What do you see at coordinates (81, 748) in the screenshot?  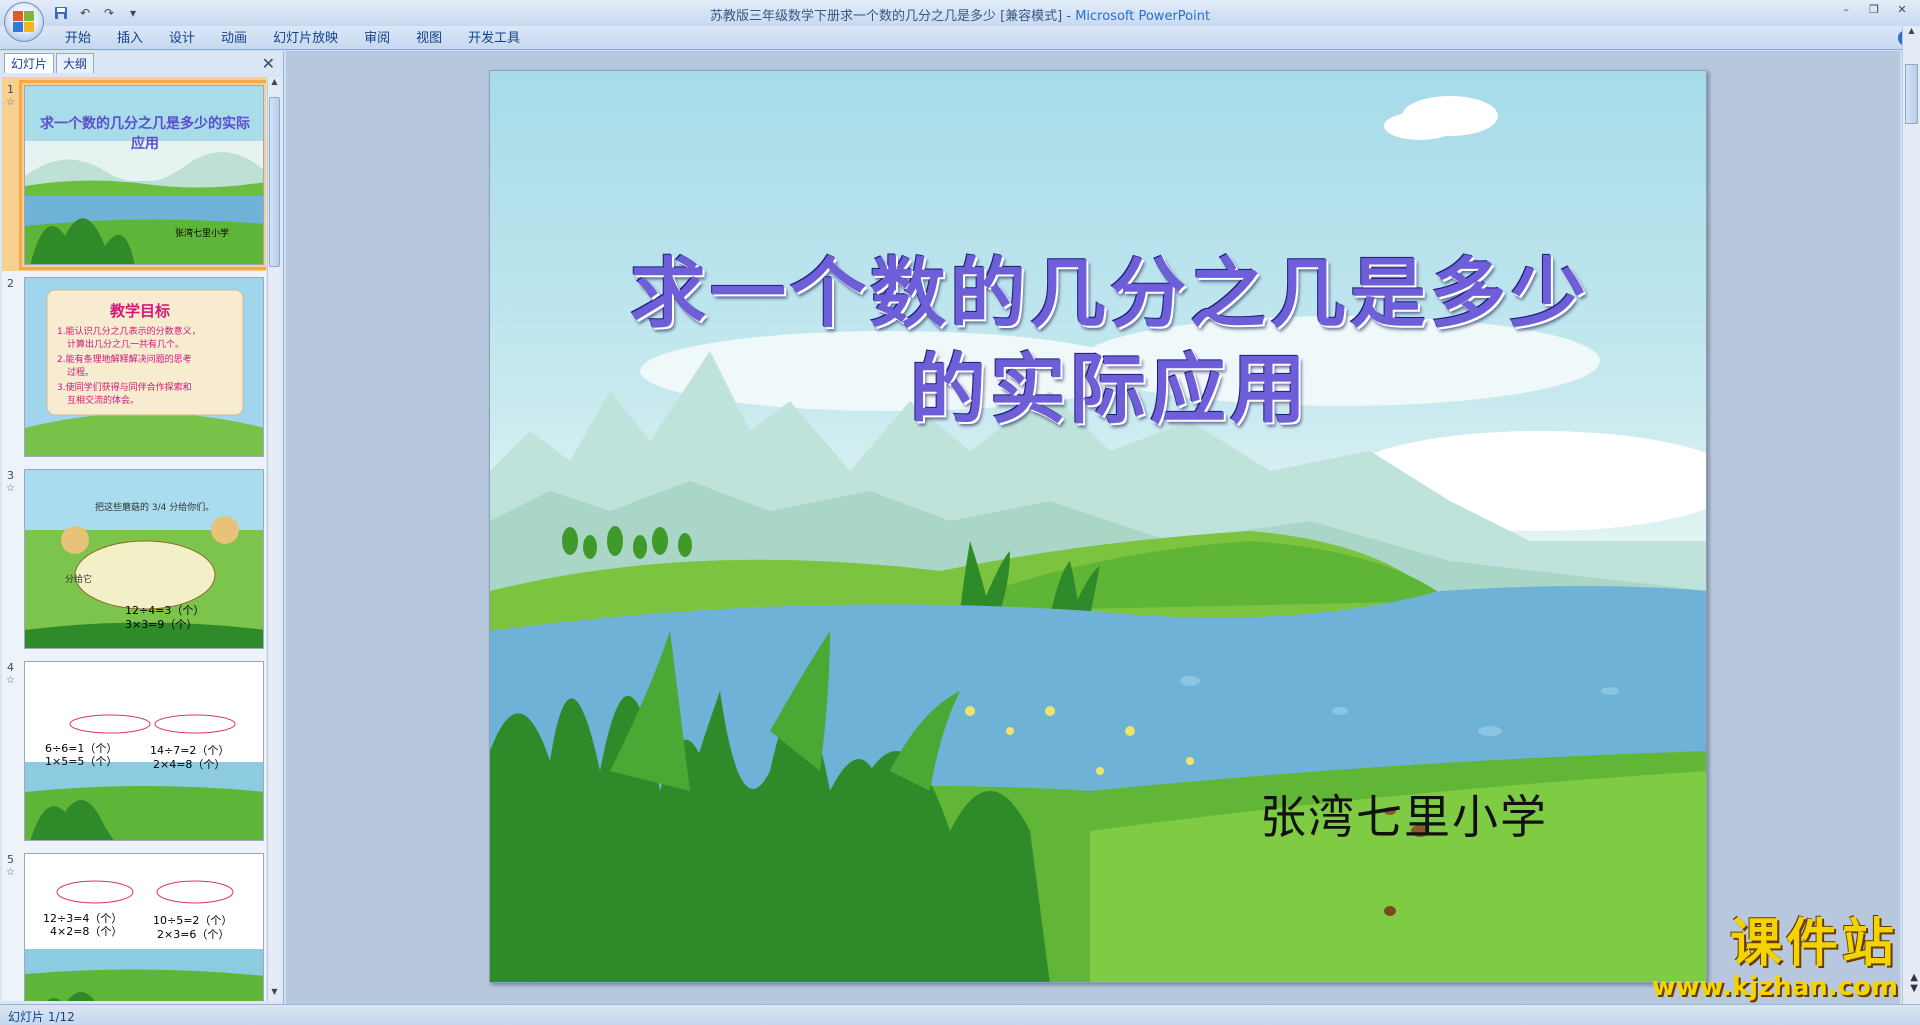 I see `calc-line: 6÷6=1（个）` at bounding box center [81, 748].